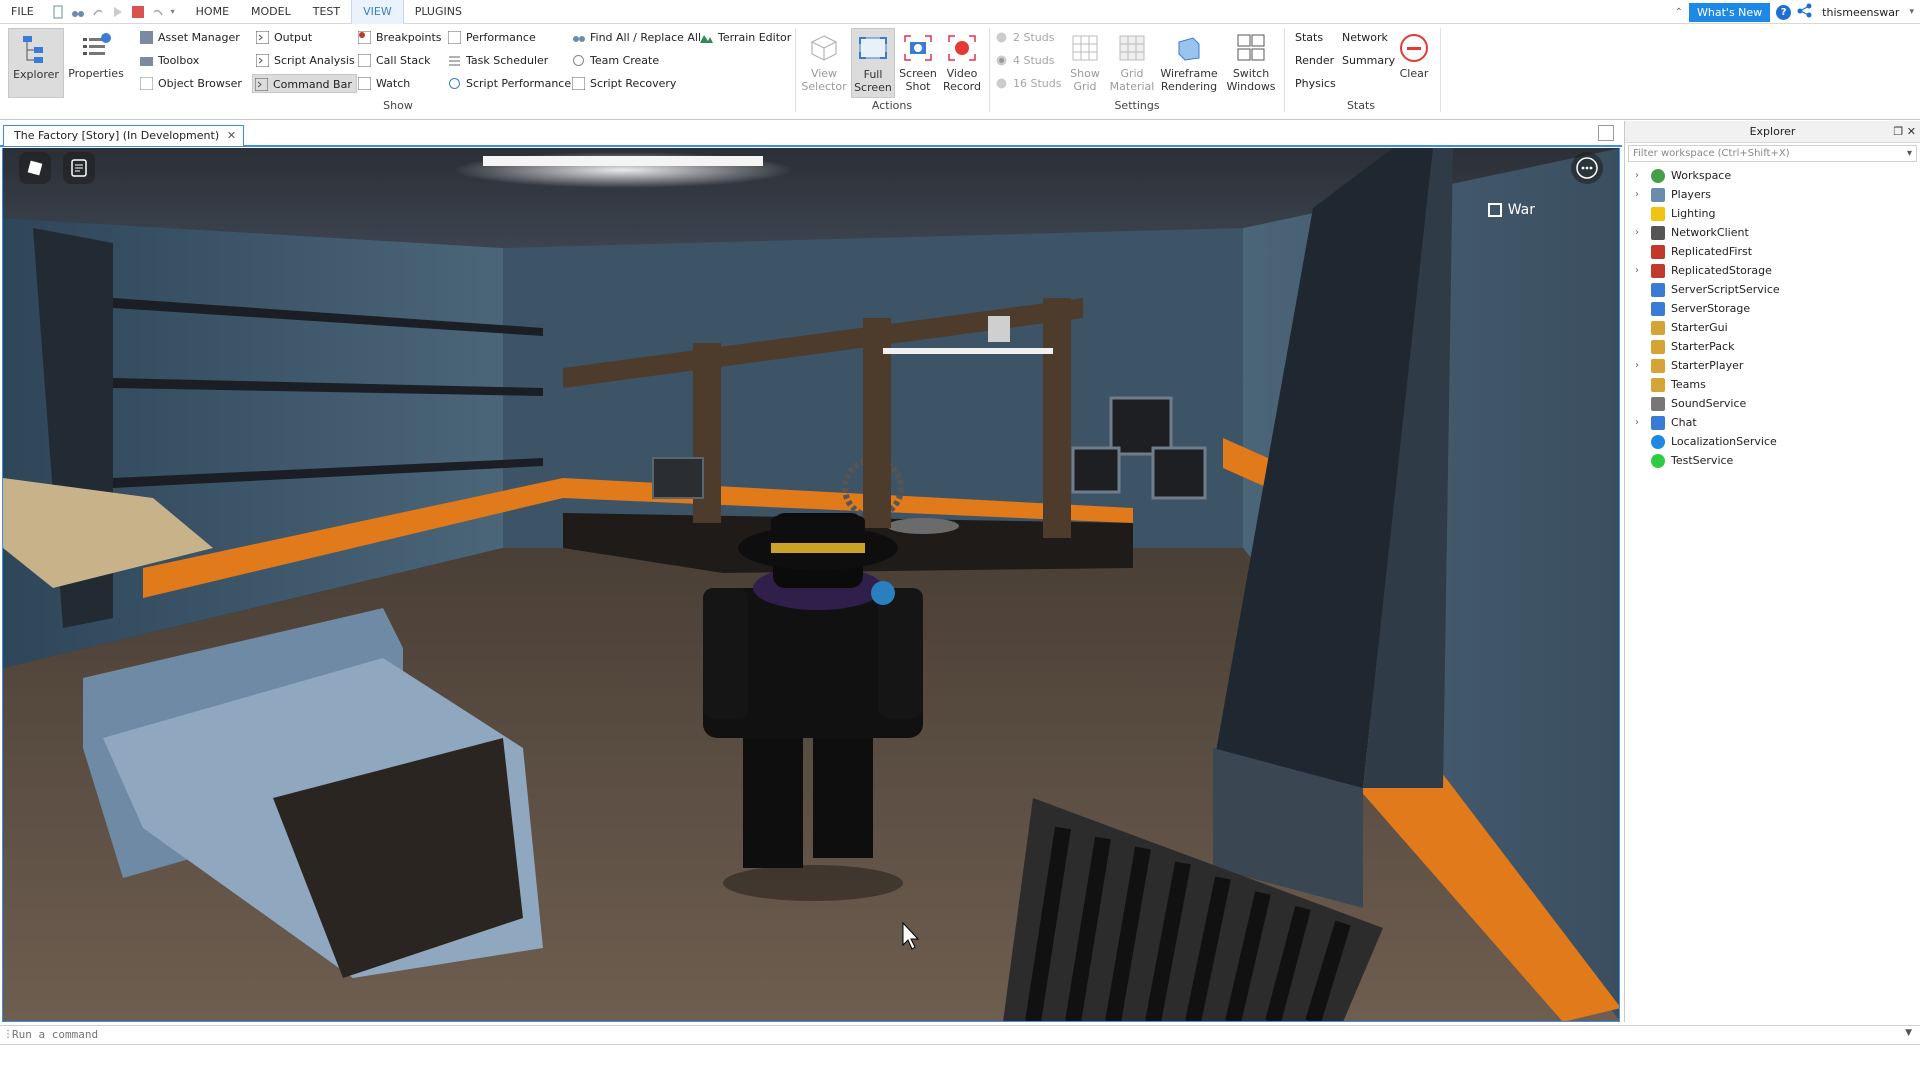  Describe the element at coordinates (1679, 12) in the screenshot. I see `collapse-ribbon-icon: ⌃` at that location.